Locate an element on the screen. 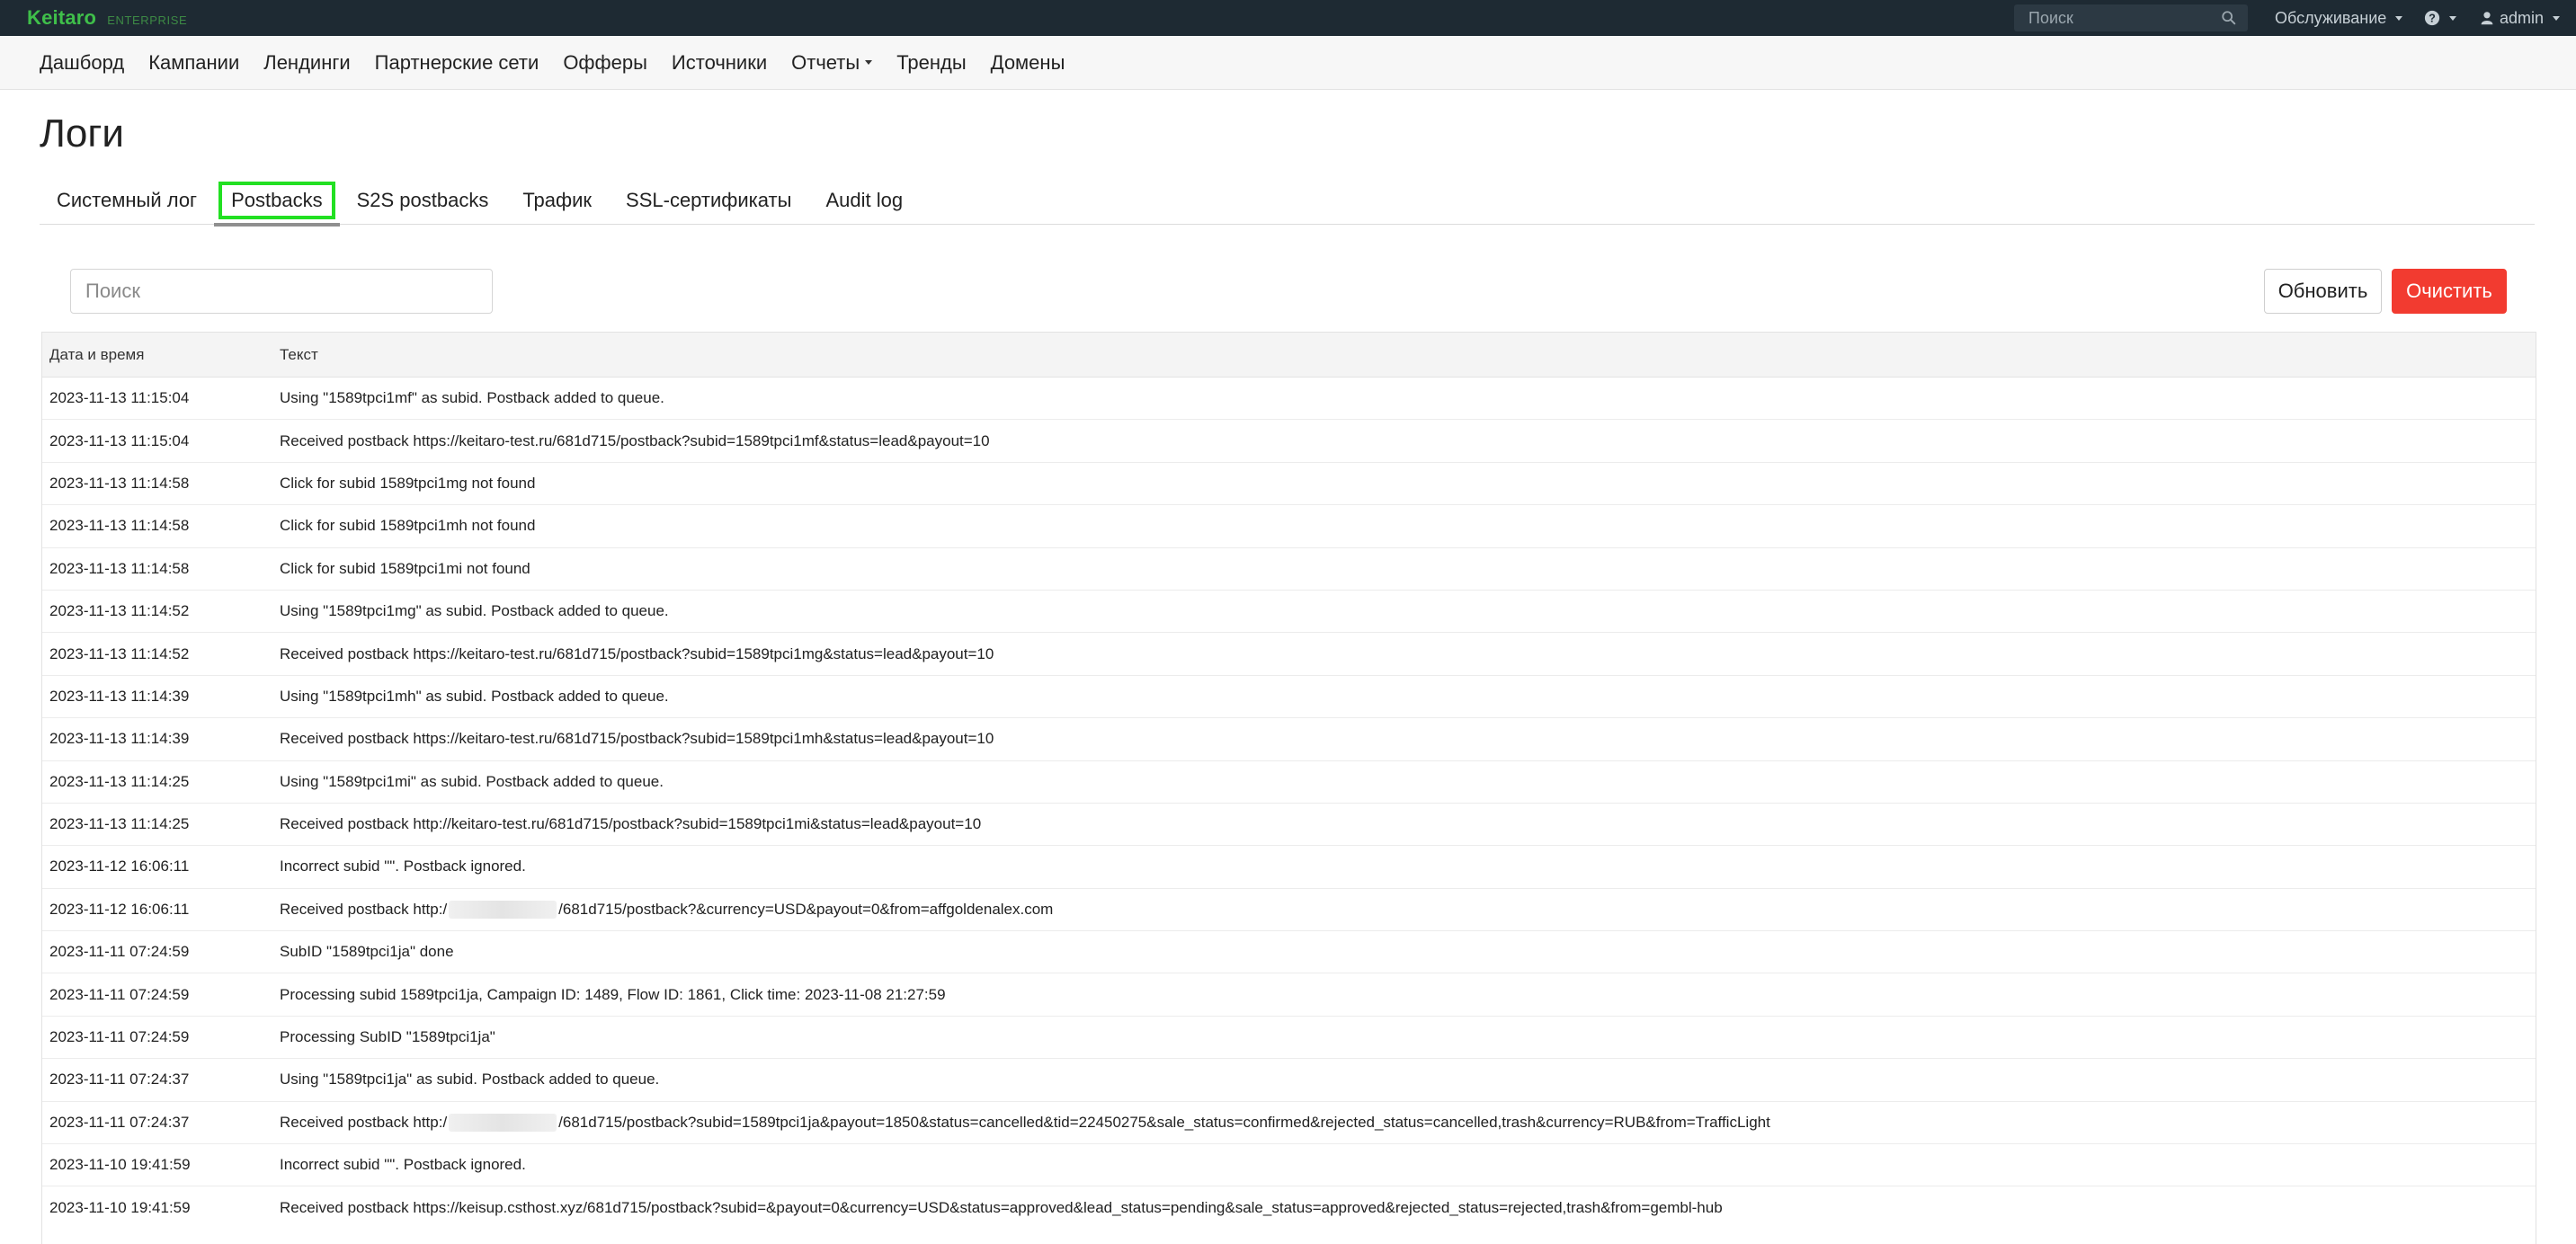 The width and height of the screenshot is (2576, 1244). page-title: Логи is located at coordinates (82, 133).